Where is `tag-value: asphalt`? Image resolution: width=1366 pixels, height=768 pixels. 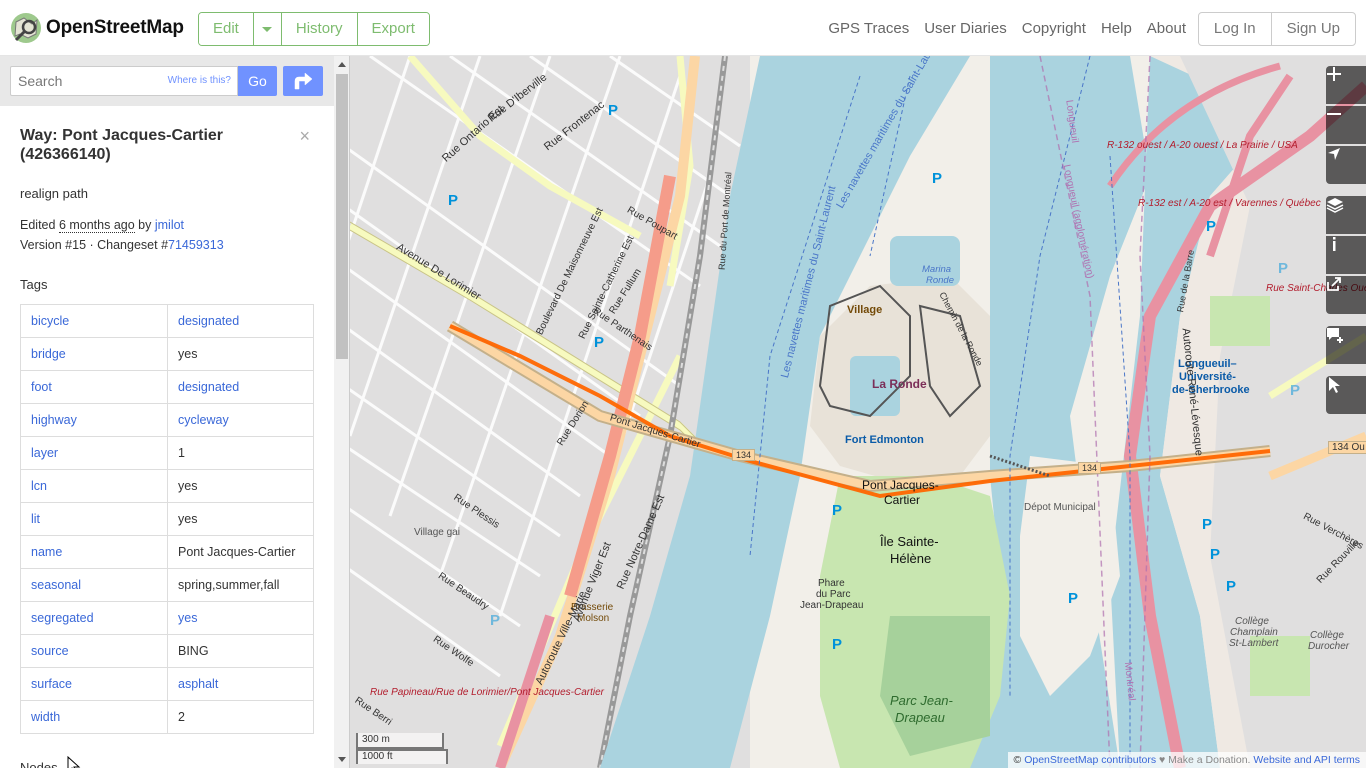 tag-value: asphalt is located at coordinates (240, 684).